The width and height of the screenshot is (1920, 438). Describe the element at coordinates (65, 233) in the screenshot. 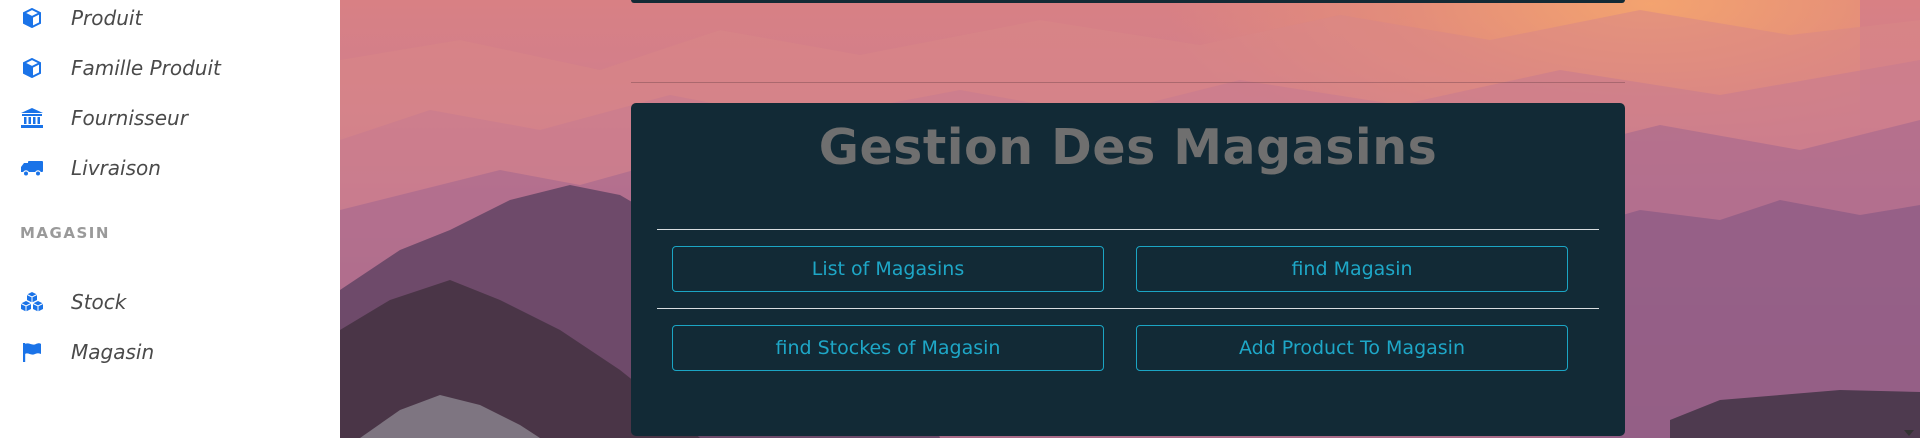

I see `section-heading-magasin: MAGASIN` at that location.